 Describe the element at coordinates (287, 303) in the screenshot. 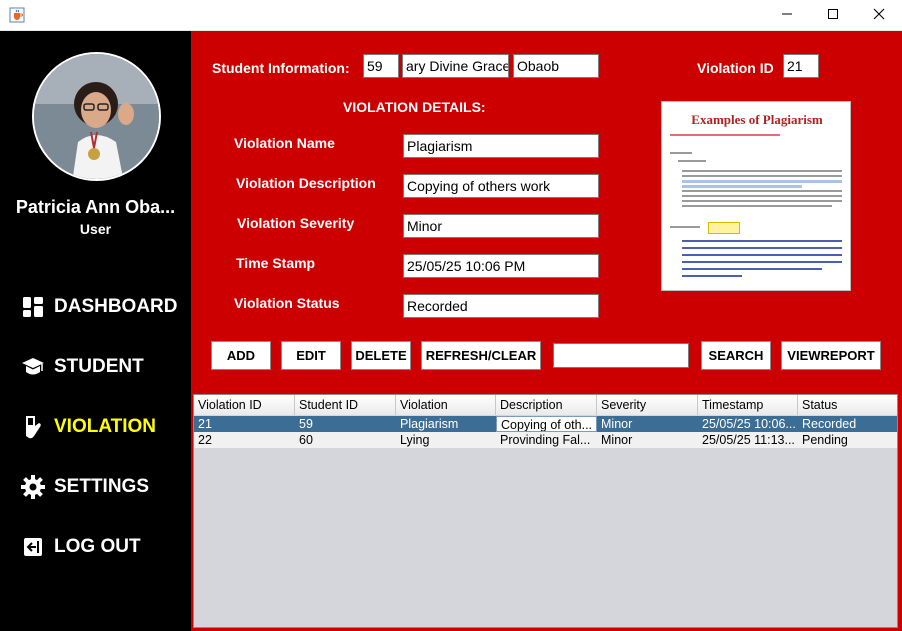

I see `violation-status-label: Violation Status` at that location.